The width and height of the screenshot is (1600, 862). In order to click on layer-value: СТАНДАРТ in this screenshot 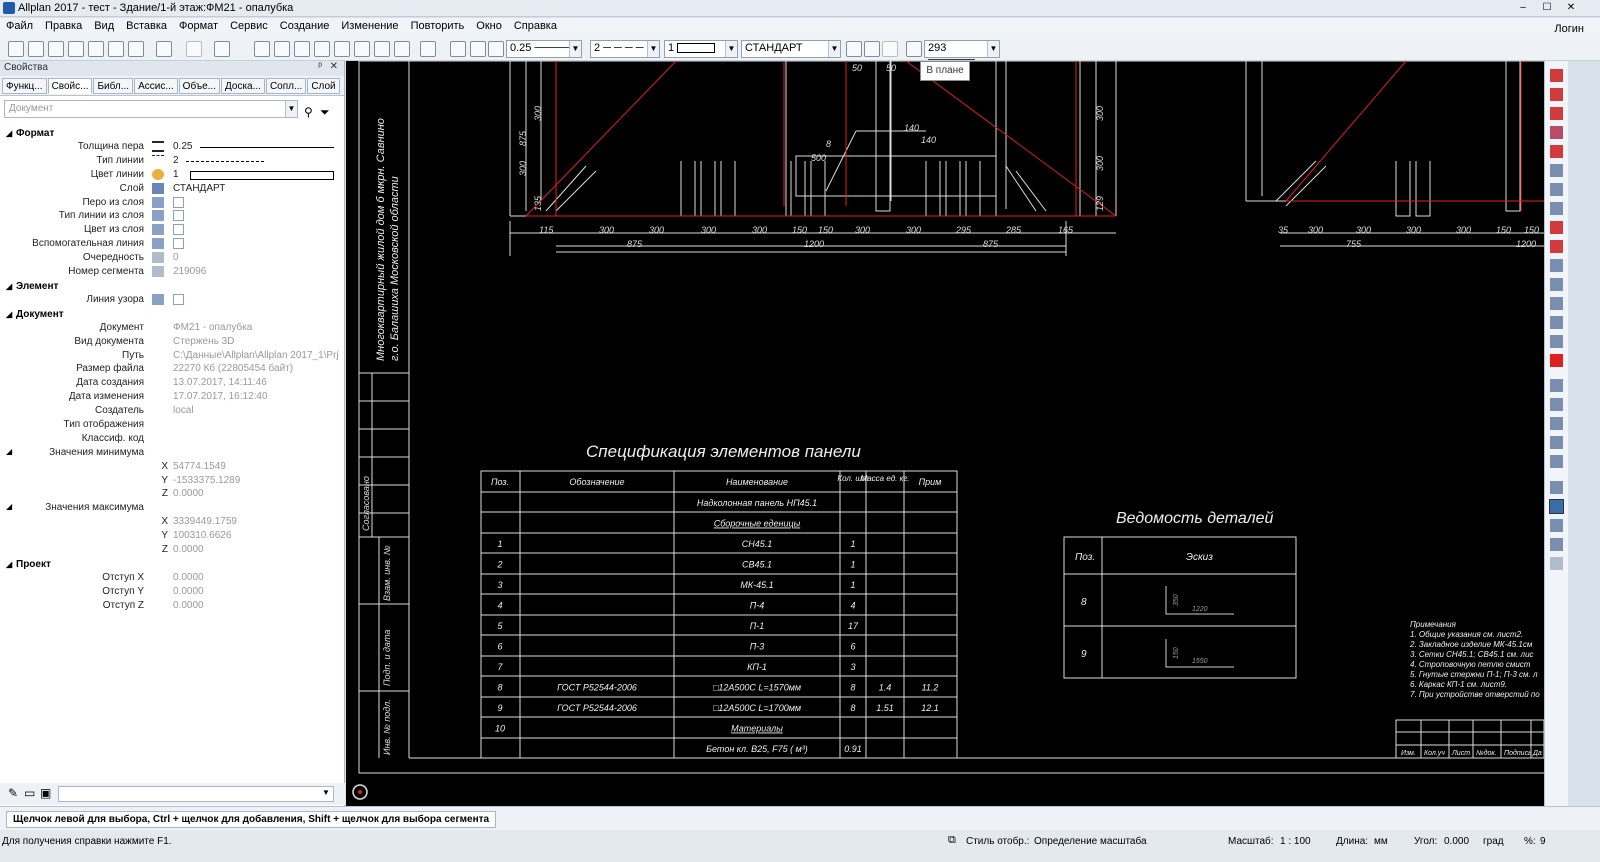, I will do `click(199, 188)`.